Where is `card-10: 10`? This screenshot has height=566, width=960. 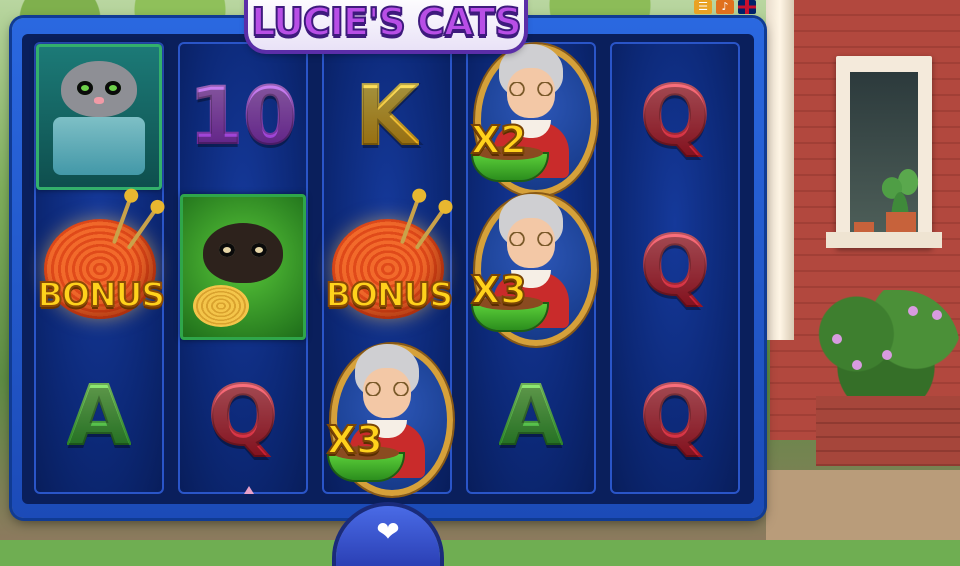
card-10: 10 is located at coordinates (243, 117).